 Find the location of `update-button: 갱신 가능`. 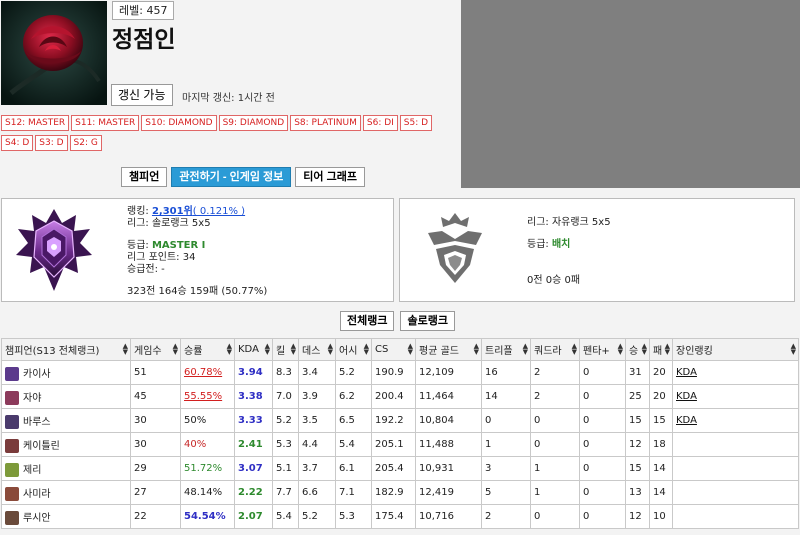

update-button: 갱신 가능 is located at coordinates (142, 95).